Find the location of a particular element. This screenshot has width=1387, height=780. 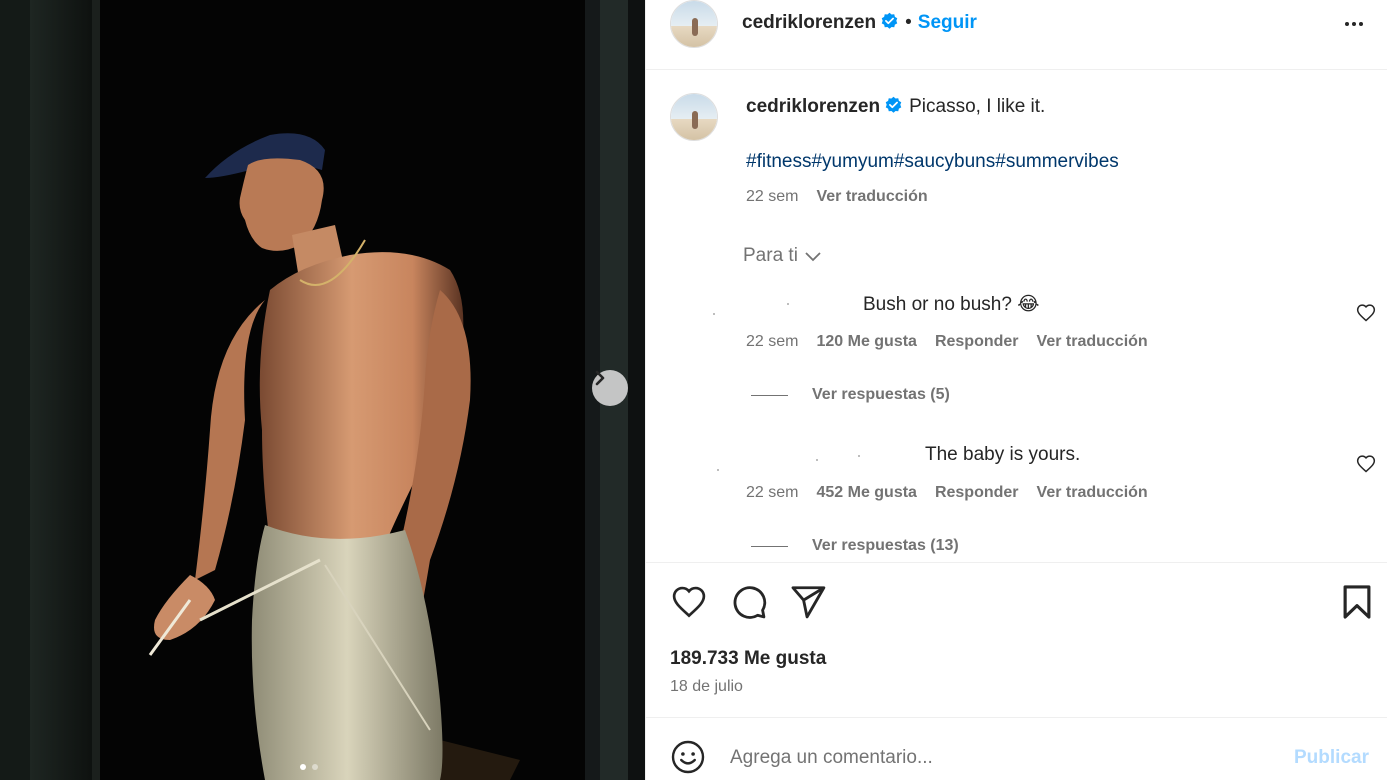

post-header: cedriklorenzen • Seguir is located at coordinates (1016, 35).